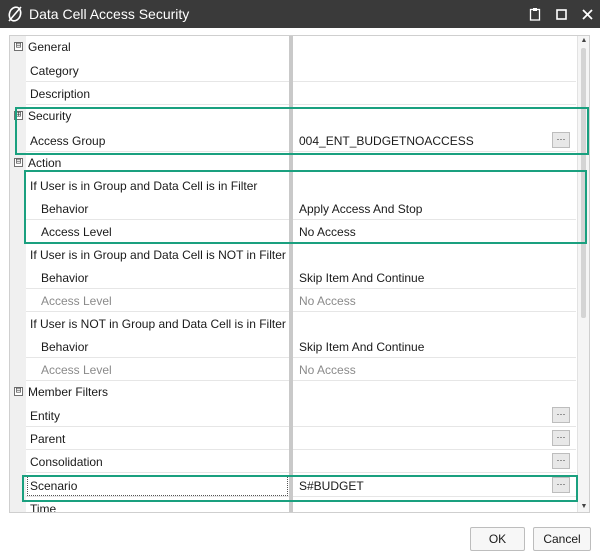 Image resolution: width=600 pixels, height=557 pixels. I want to click on property-row-description: Description, so click(293, 93).